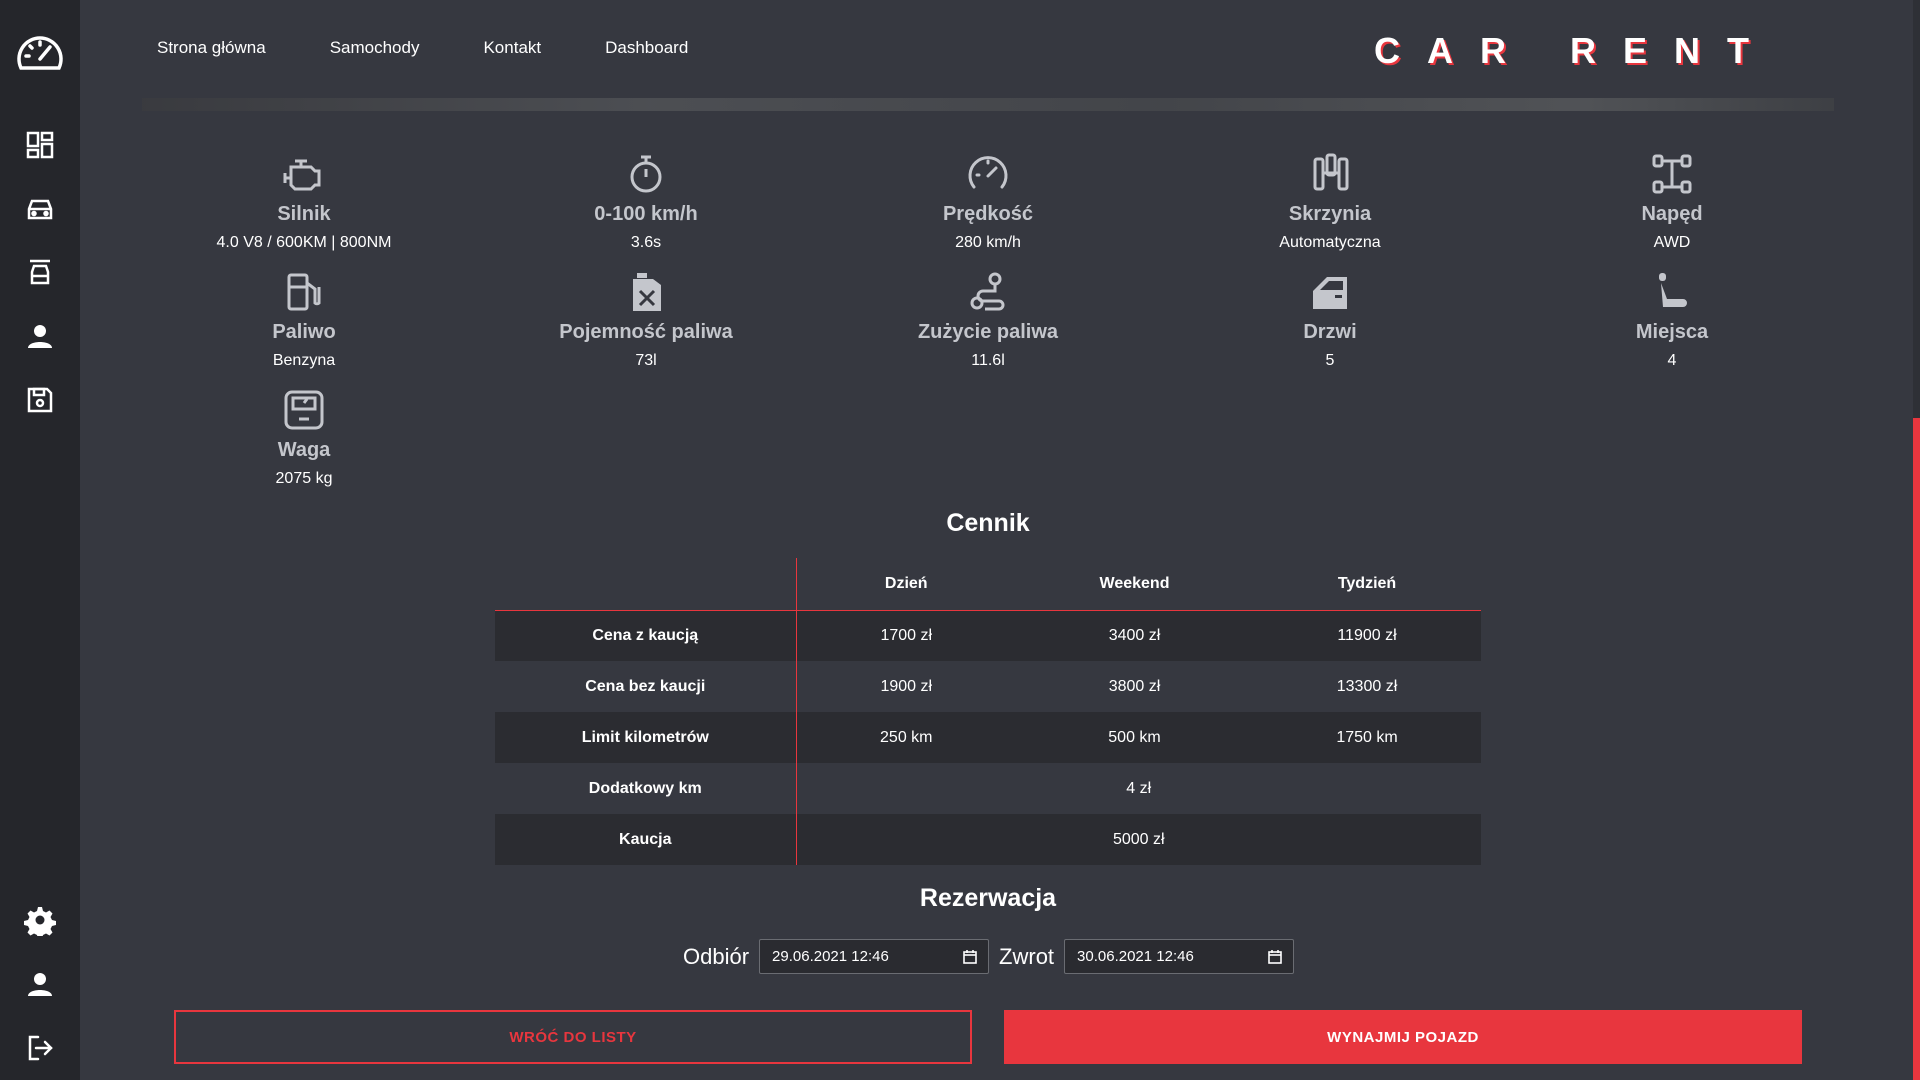 Image resolution: width=1920 pixels, height=1080 pixels. What do you see at coordinates (1330, 201) in the screenshot?
I see `spec-gearbox: Skrzynia Automatyczna` at bounding box center [1330, 201].